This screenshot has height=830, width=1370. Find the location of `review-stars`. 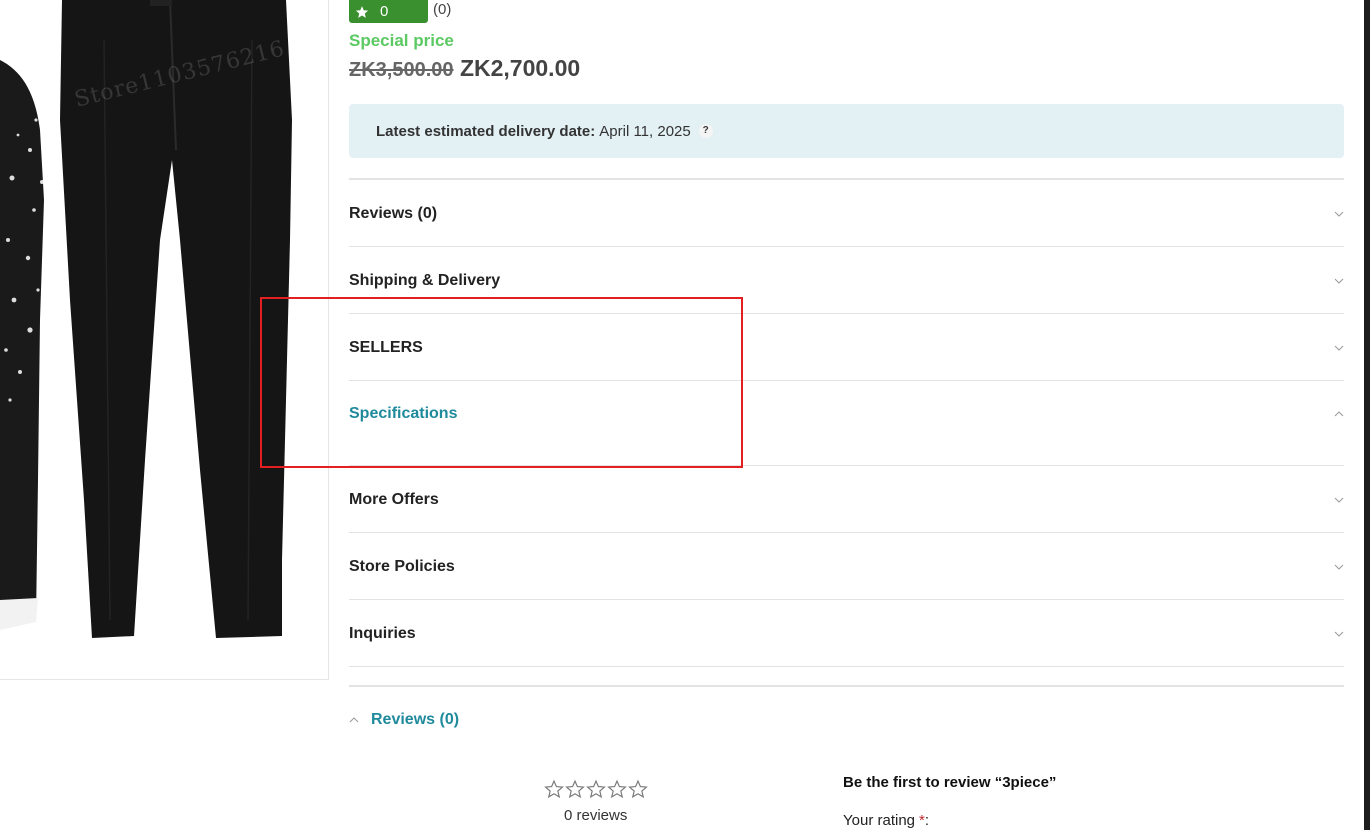

review-stars is located at coordinates (596, 789).